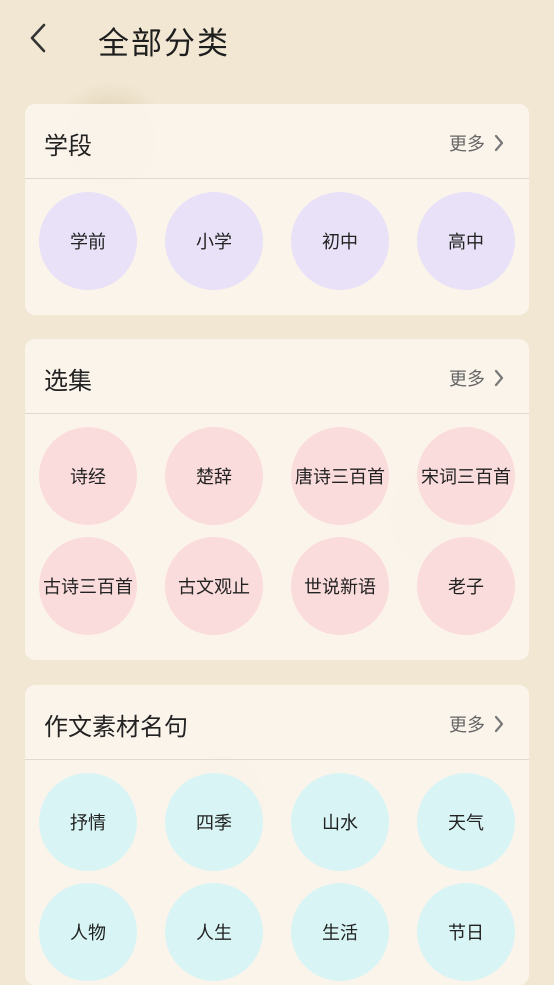  What do you see at coordinates (164, 44) in the screenshot?
I see `page-title: 全部分类` at bounding box center [164, 44].